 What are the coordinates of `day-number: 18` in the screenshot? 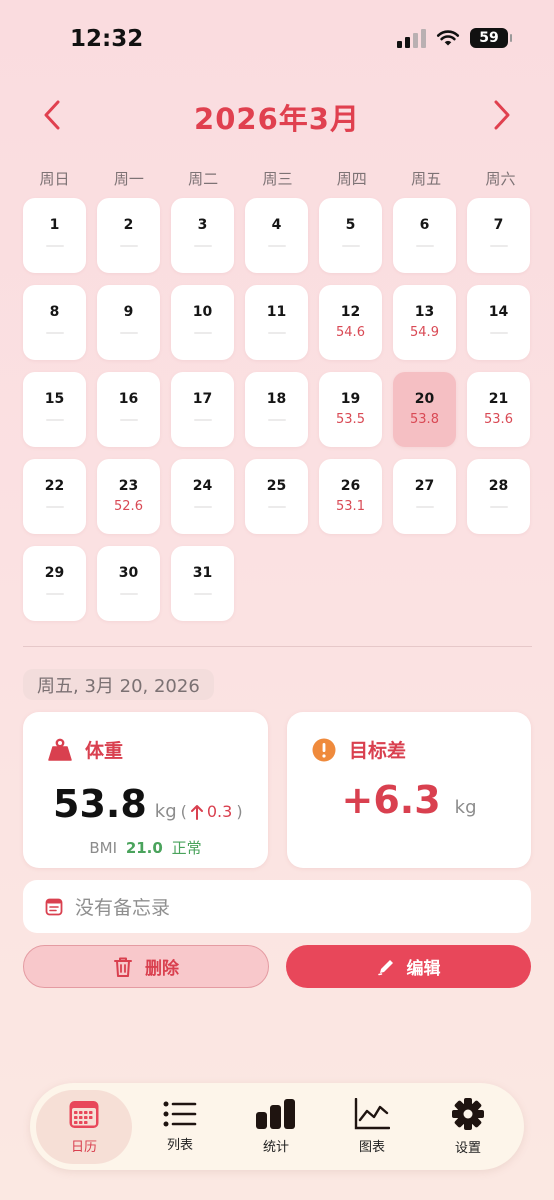 It's located at (276, 399).